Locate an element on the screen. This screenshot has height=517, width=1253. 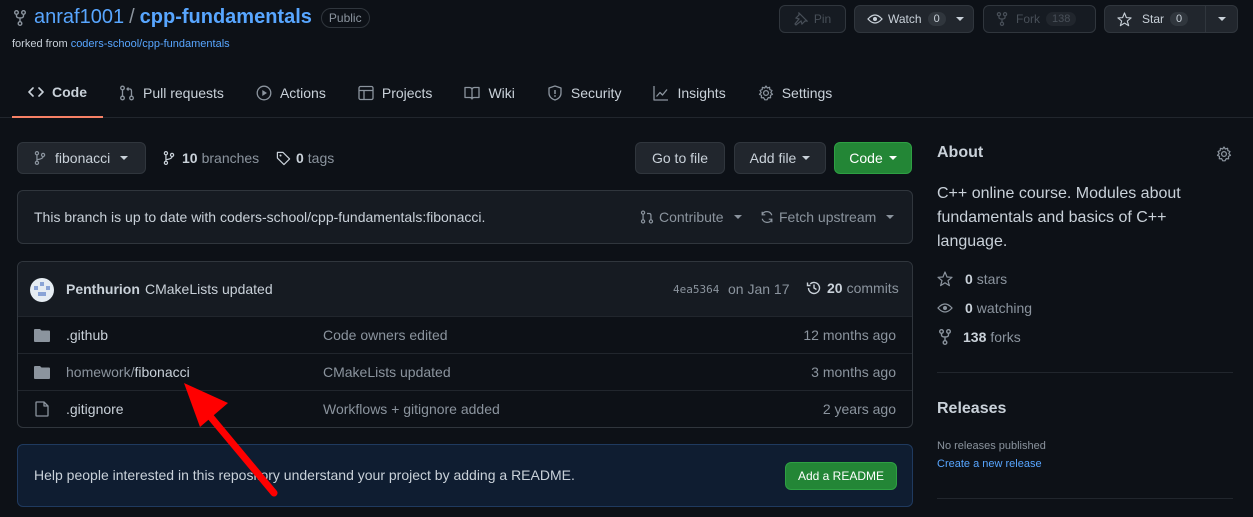
releases-title: Releases is located at coordinates (971, 409).